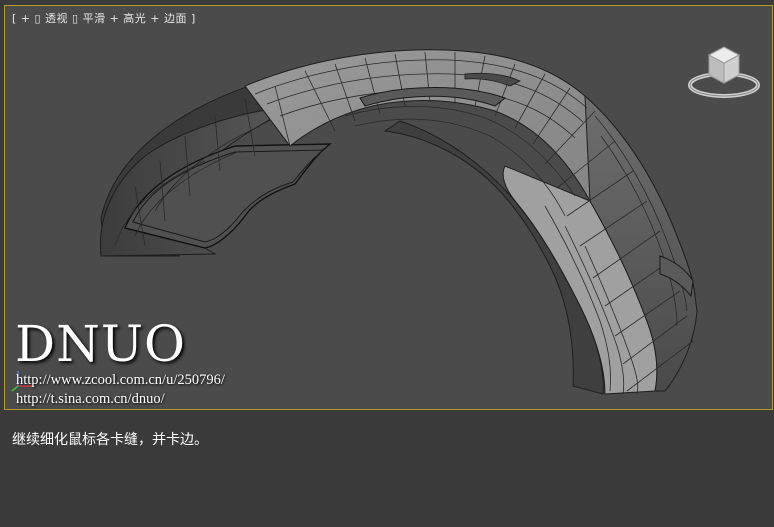  Describe the element at coordinates (100, 344) in the screenshot. I see `watermark-title: DNUO` at that location.